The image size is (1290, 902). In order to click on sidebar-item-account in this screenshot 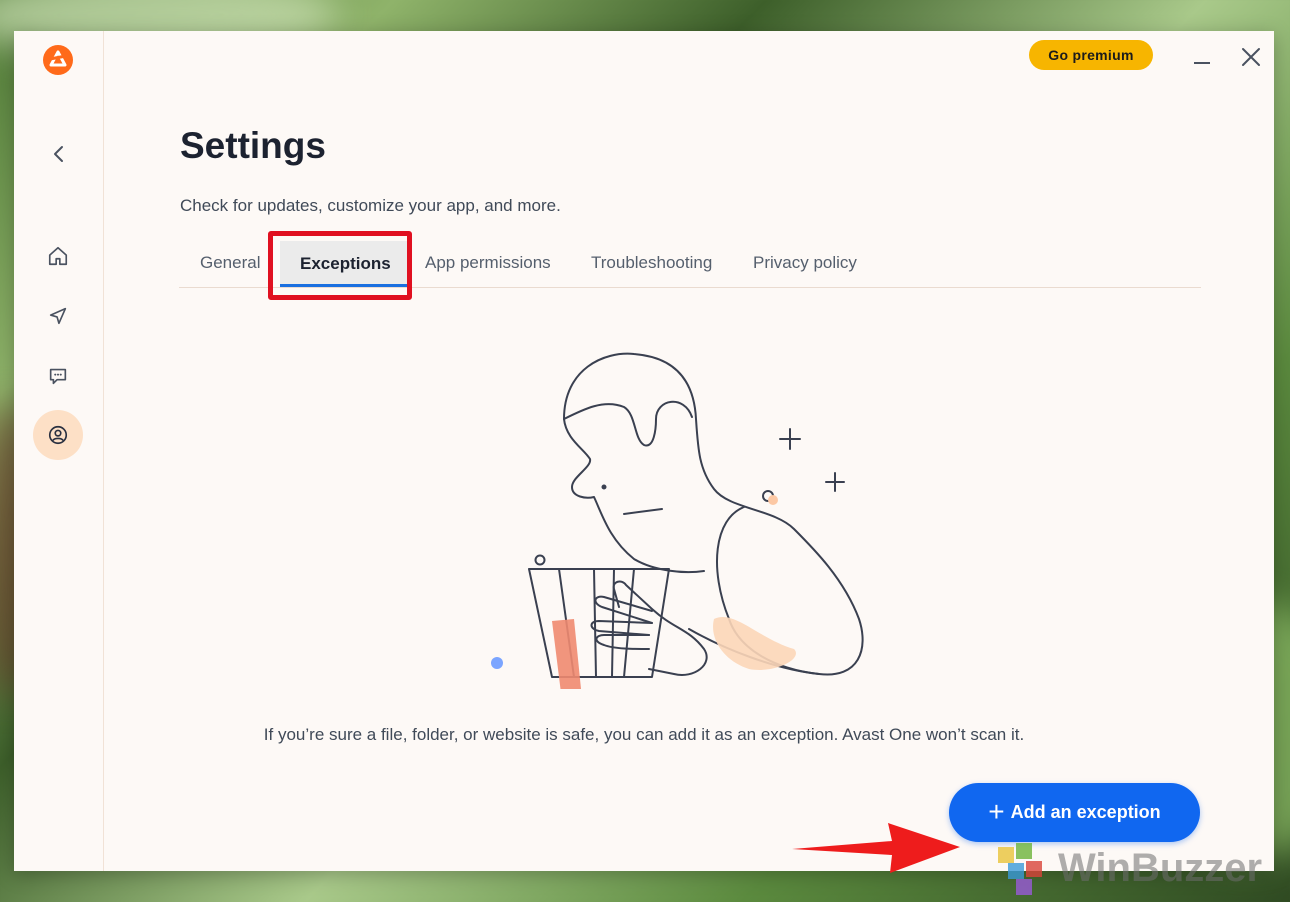, I will do `click(58, 435)`.